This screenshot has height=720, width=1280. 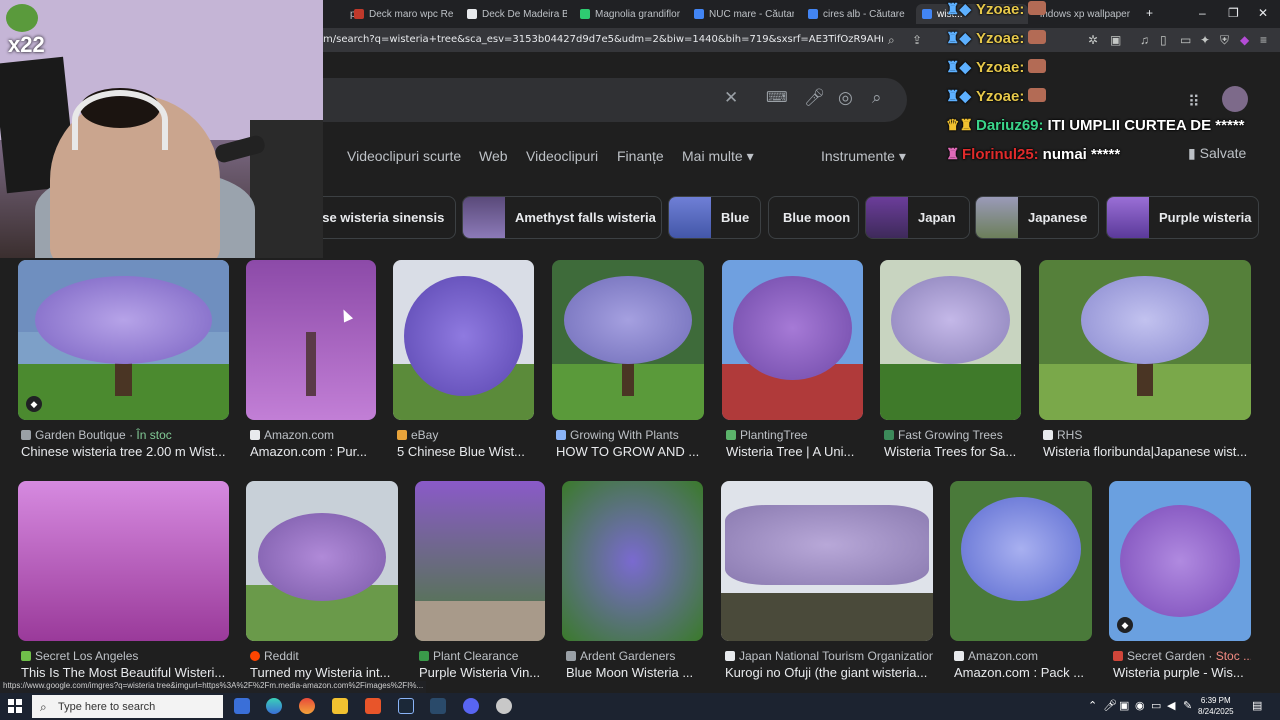 I want to click on keyboard-icon: ⌨, so click(x=777, y=97).